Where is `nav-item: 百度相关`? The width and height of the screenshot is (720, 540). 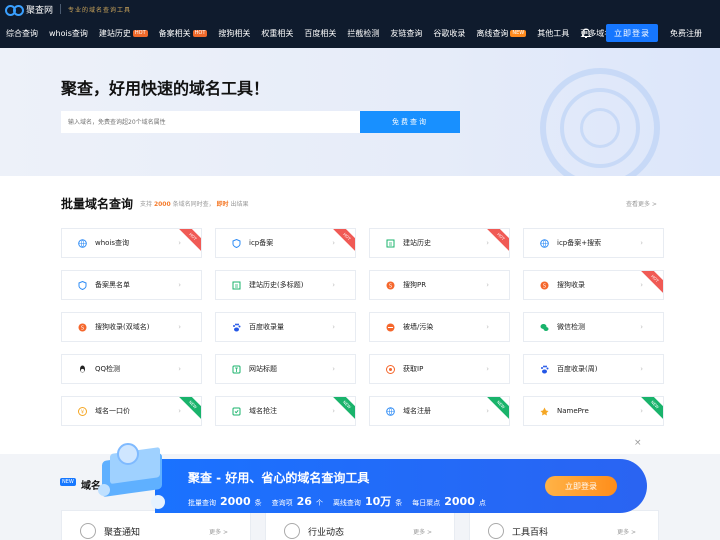
nav-item: 百度相关 is located at coordinates (320, 33).